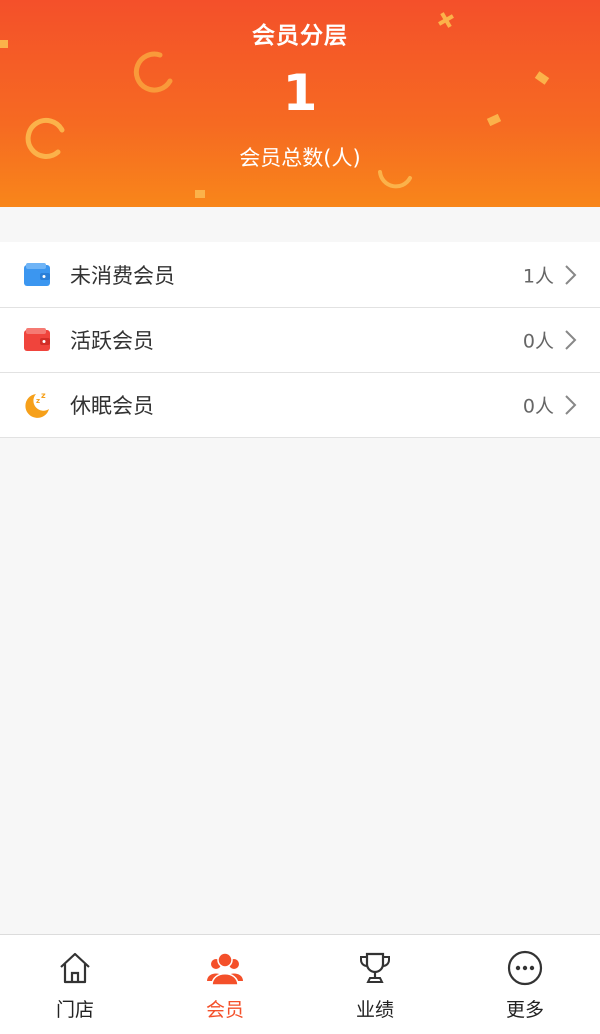 The width and height of the screenshot is (600, 1034). Describe the element at coordinates (300, 93) in the screenshot. I see `member-total-count: 1` at that location.